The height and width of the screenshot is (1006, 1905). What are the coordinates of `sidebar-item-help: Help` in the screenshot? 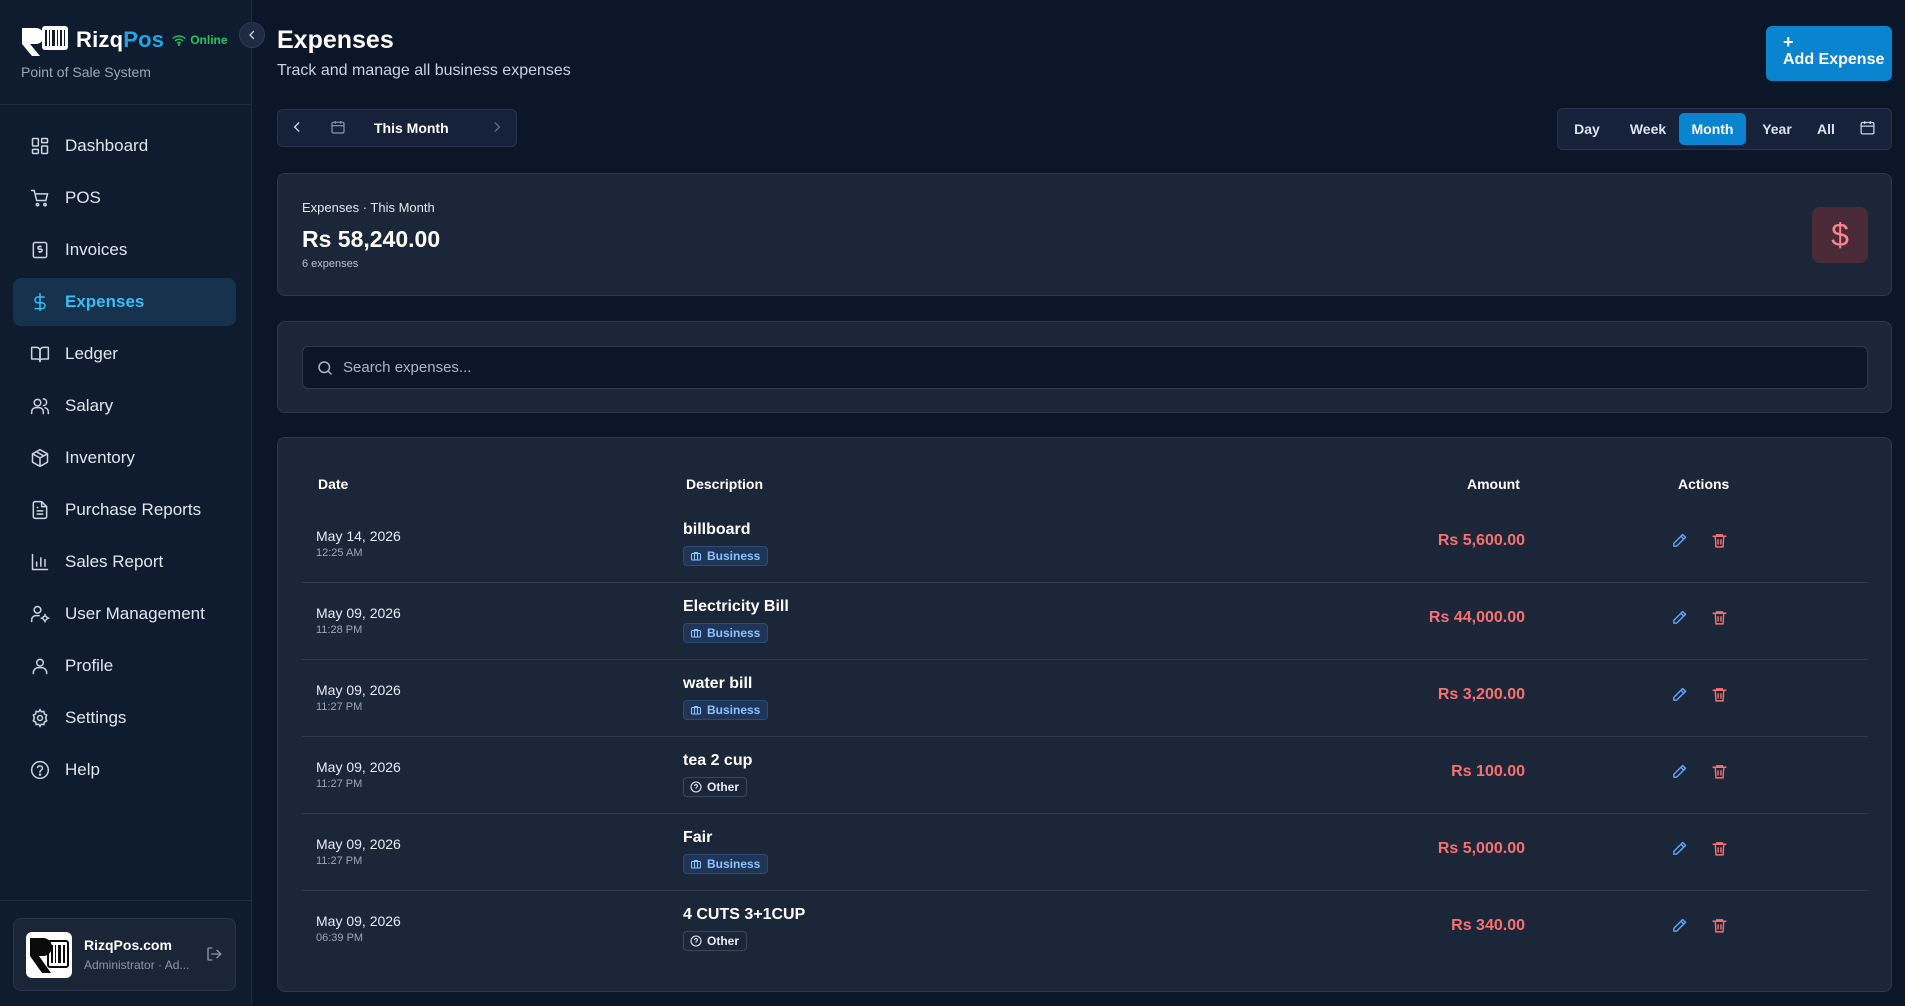 It's located at (124, 770).